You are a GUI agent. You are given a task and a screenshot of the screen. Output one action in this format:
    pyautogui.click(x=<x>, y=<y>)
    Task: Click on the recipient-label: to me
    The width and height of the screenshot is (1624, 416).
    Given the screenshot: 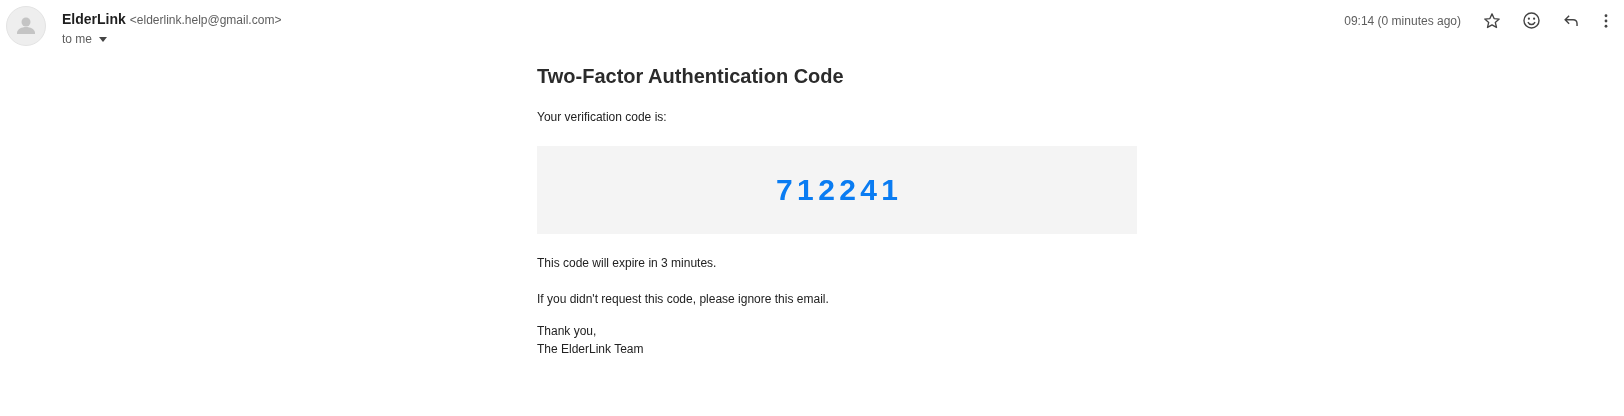 What is the action you would take?
    pyautogui.click(x=77, y=39)
    